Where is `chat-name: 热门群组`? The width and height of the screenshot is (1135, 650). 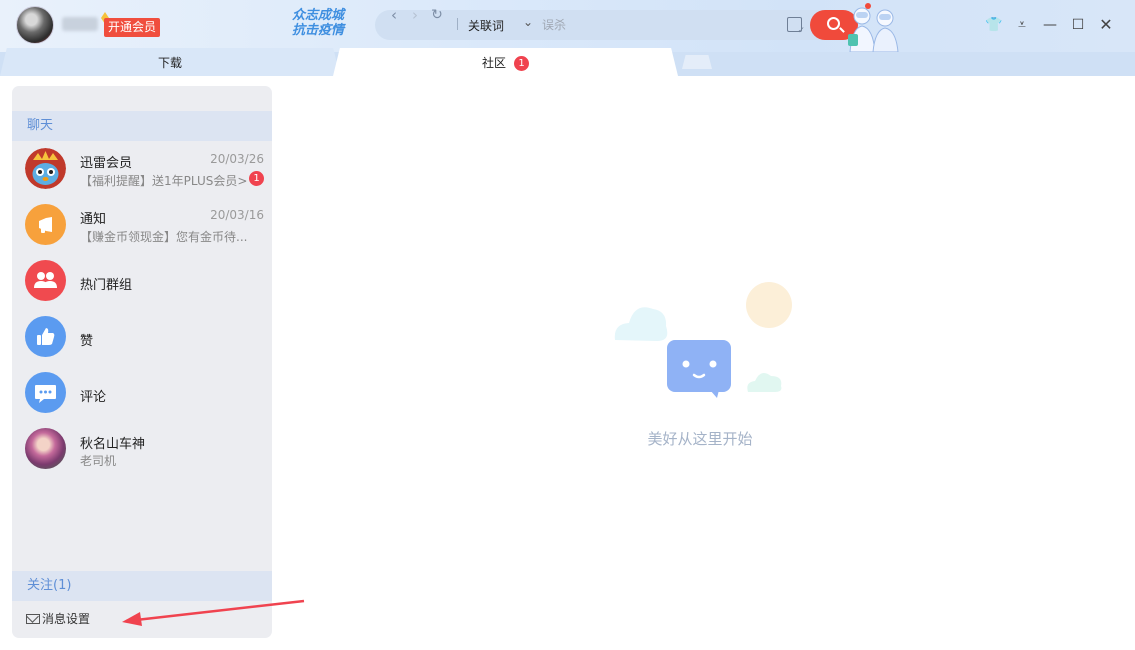 chat-name: 热门群组 is located at coordinates (106, 283).